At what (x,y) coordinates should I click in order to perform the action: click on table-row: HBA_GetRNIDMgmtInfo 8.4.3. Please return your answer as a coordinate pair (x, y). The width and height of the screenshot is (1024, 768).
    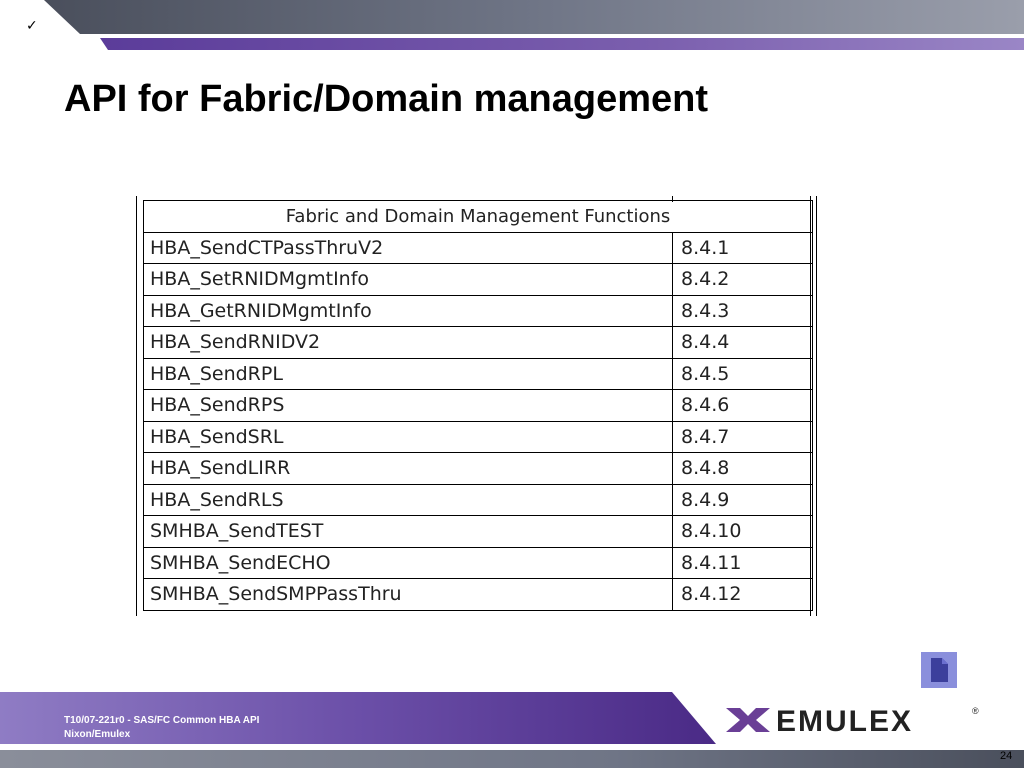
    Looking at the image, I should click on (478, 310).